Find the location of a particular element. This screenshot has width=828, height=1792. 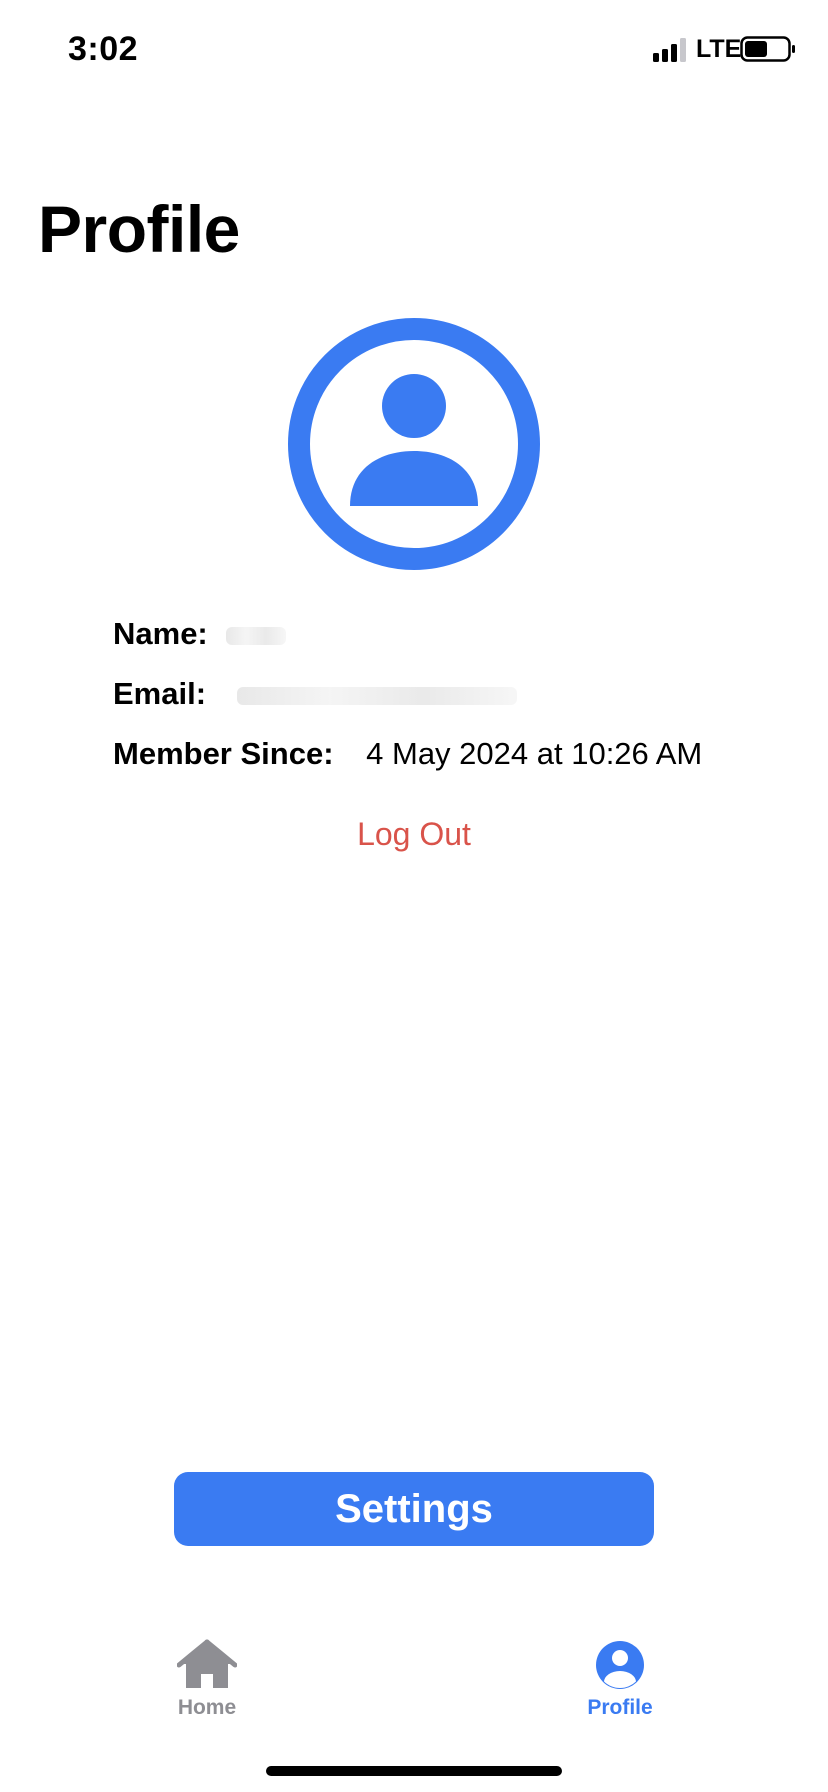

email-row: Email: is located at coordinates (315, 693).